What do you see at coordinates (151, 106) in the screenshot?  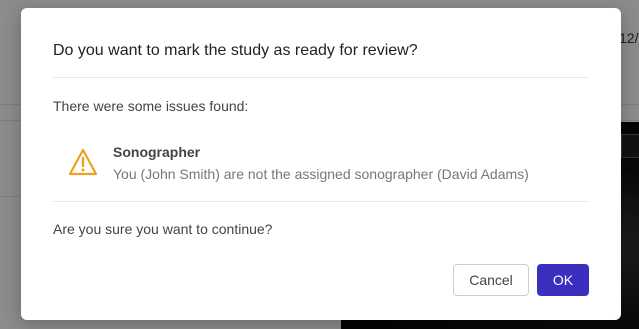 I see `issues-heading: There were some issues found:` at bounding box center [151, 106].